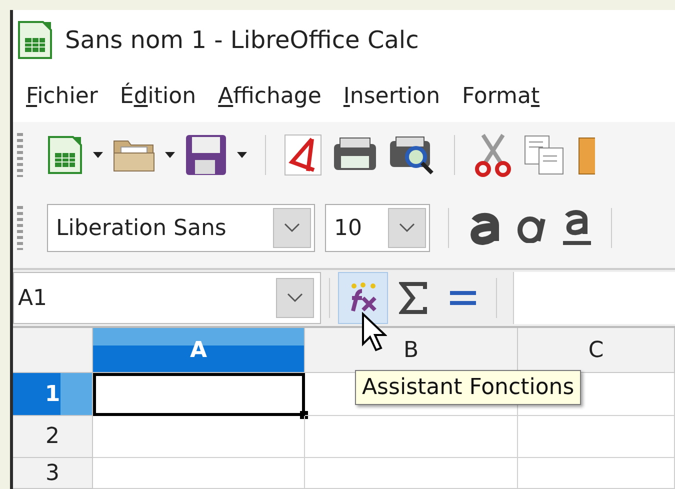 Image resolution: width=675 pixels, height=489 pixels. What do you see at coordinates (158, 96) in the screenshot?
I see `menu-item: Édition` at bounding box center [158, 96].